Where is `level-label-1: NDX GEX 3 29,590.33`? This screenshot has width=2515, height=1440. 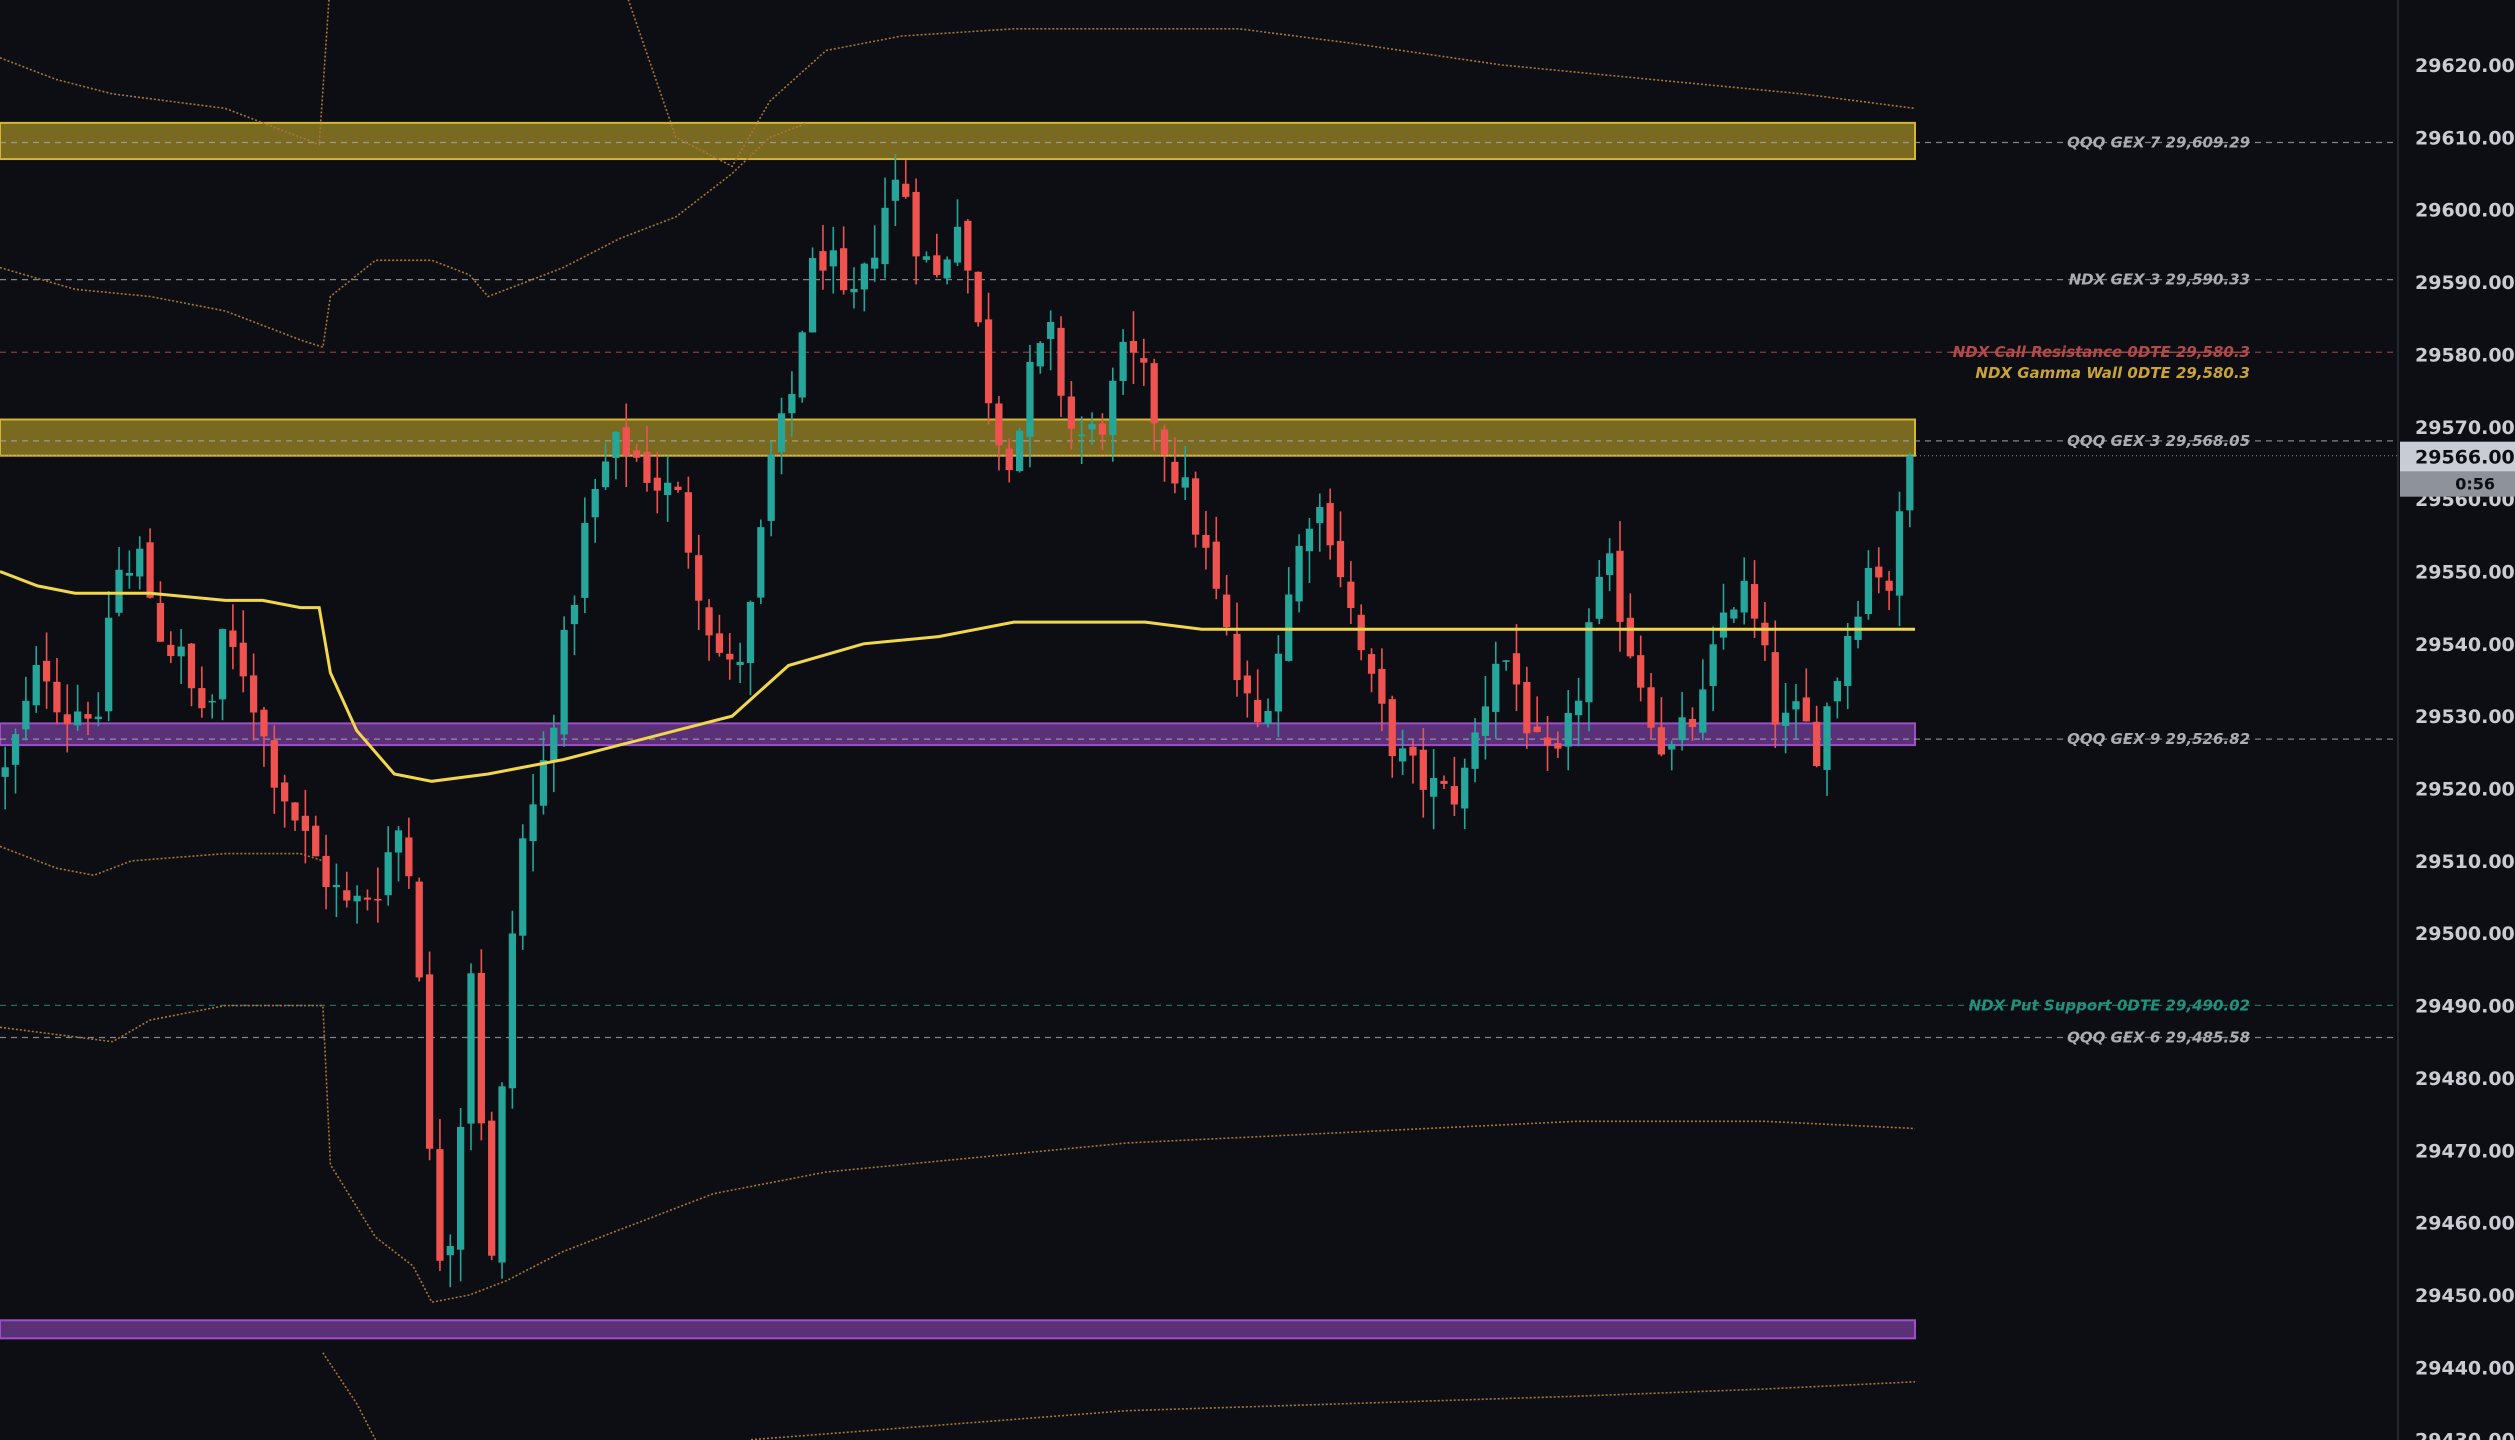 level-label-1: NDX GEX 3 29,590.33 is located at coordinates (2159, 280).